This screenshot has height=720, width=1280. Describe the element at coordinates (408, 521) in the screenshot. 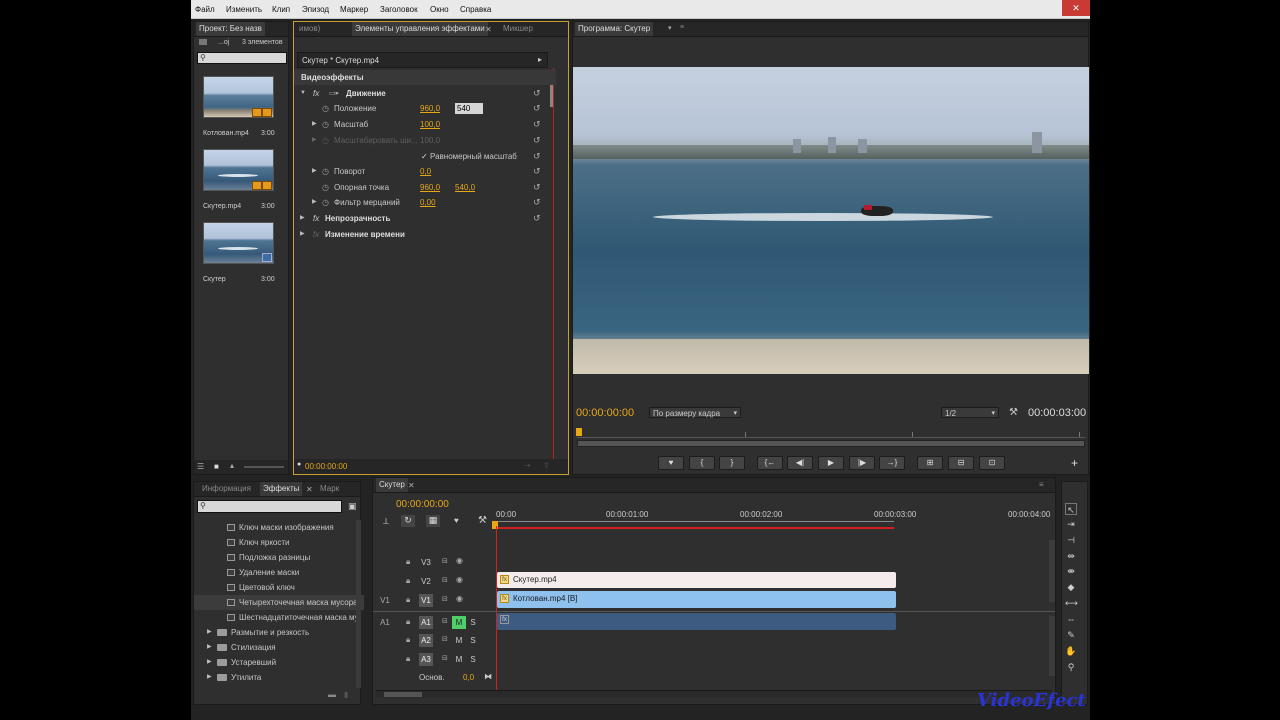

I see `linked-selection-icon: ↻` at that location.